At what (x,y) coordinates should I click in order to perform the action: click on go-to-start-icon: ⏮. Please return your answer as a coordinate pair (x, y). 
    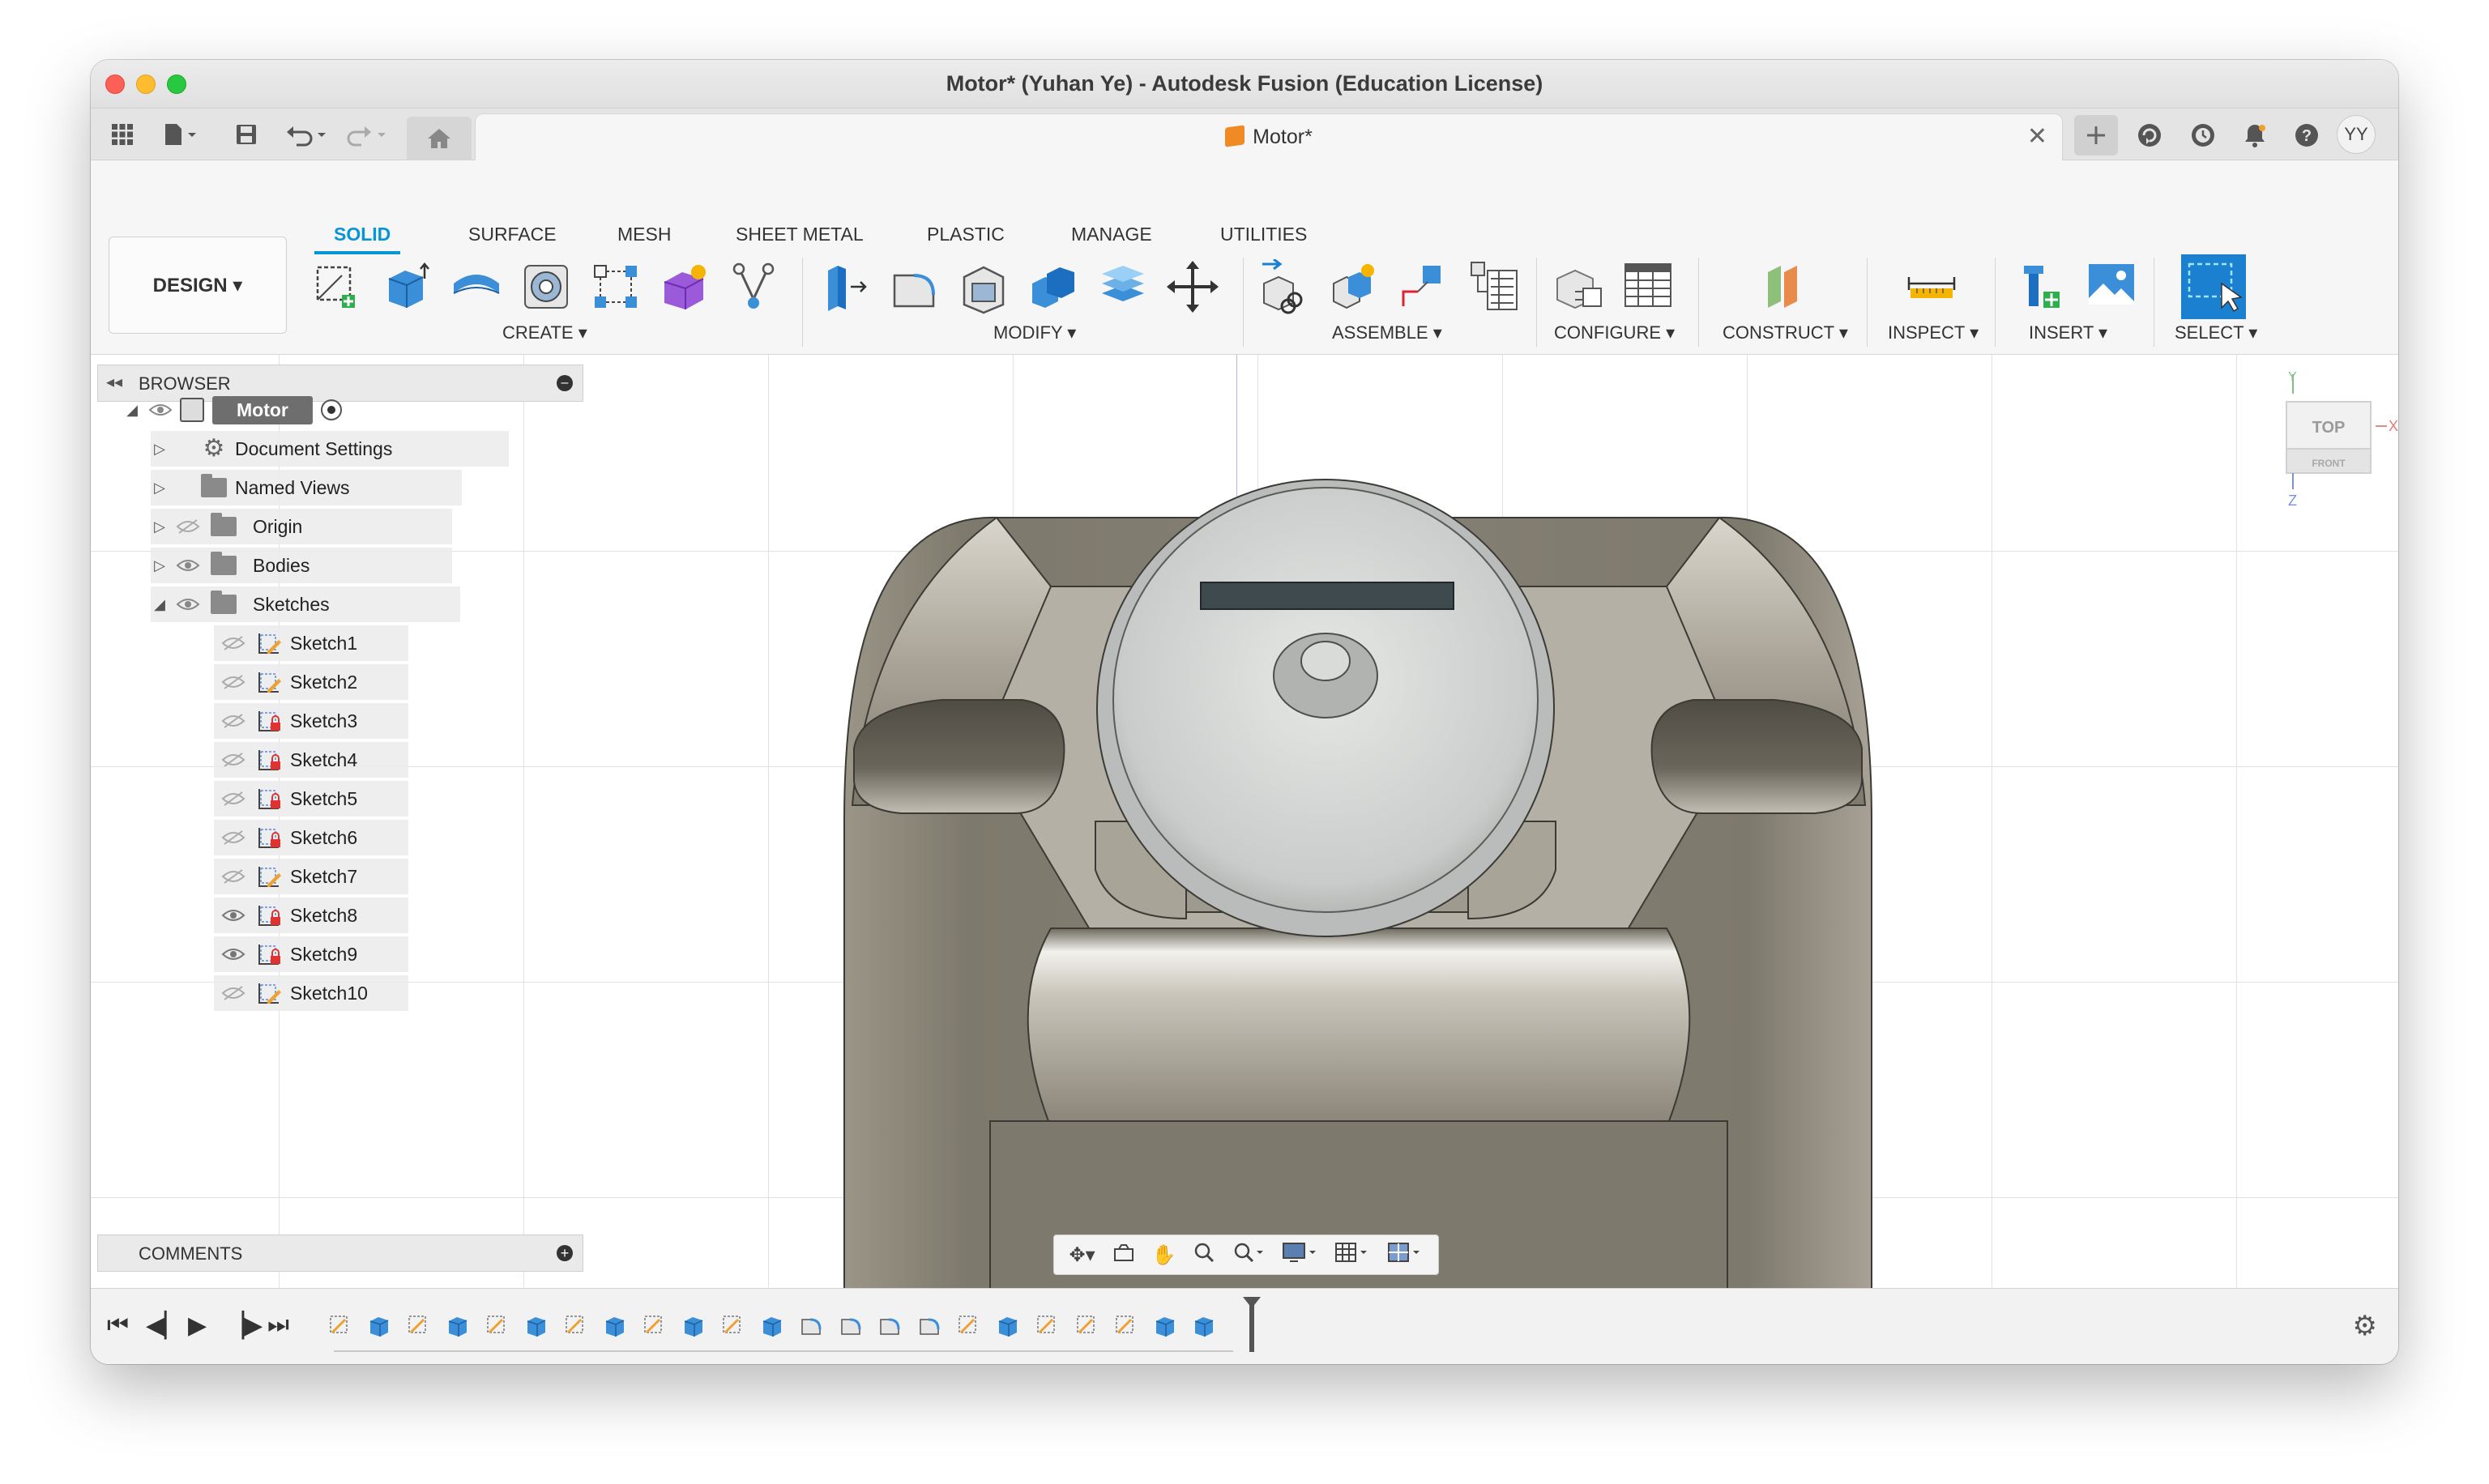
    Looking at the image, I should click on (118, 1325).